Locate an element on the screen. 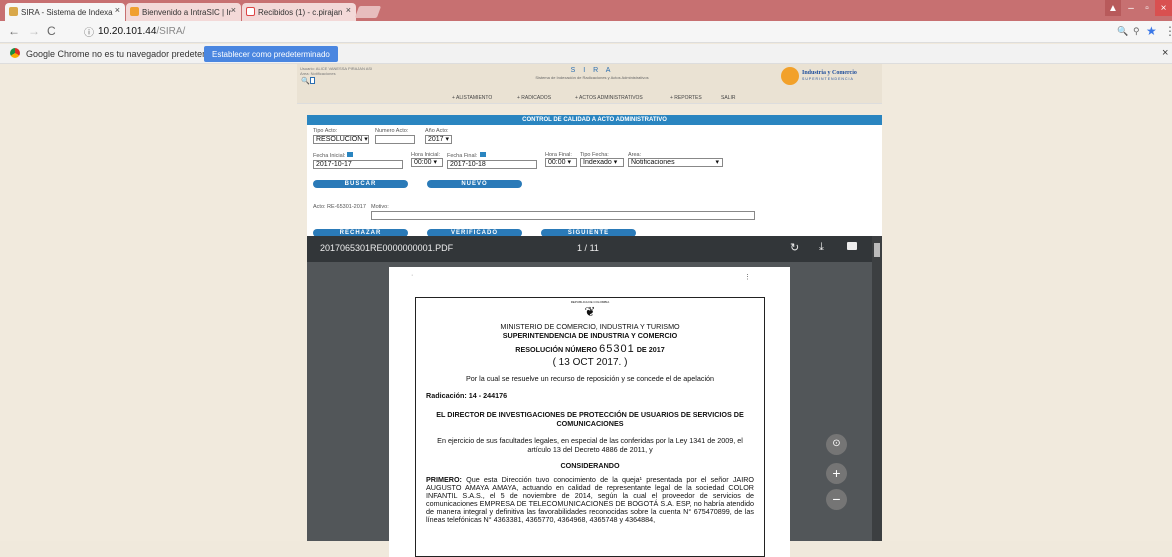 The image size is (1172, 557). close-infobar-icon: × is located at coordinates (1165, 53).